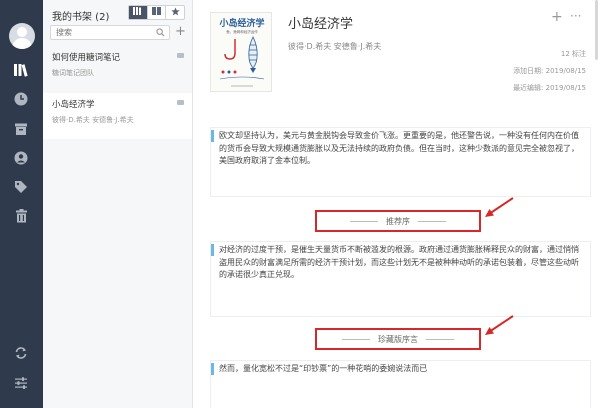  What do you see at coordinates (160, 34) in the screenshot?
I see `search-icon` at bounding box center [160, 34].